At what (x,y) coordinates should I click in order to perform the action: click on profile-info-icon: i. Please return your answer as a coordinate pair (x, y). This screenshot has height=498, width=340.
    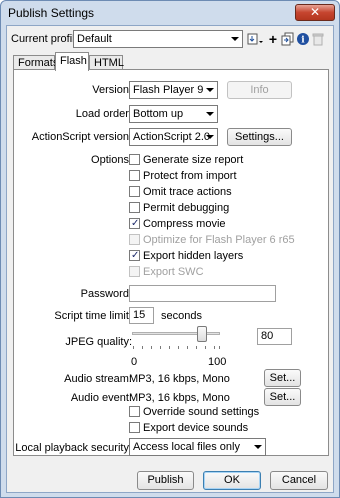
    Looking at the image, I should click on (303, 39).